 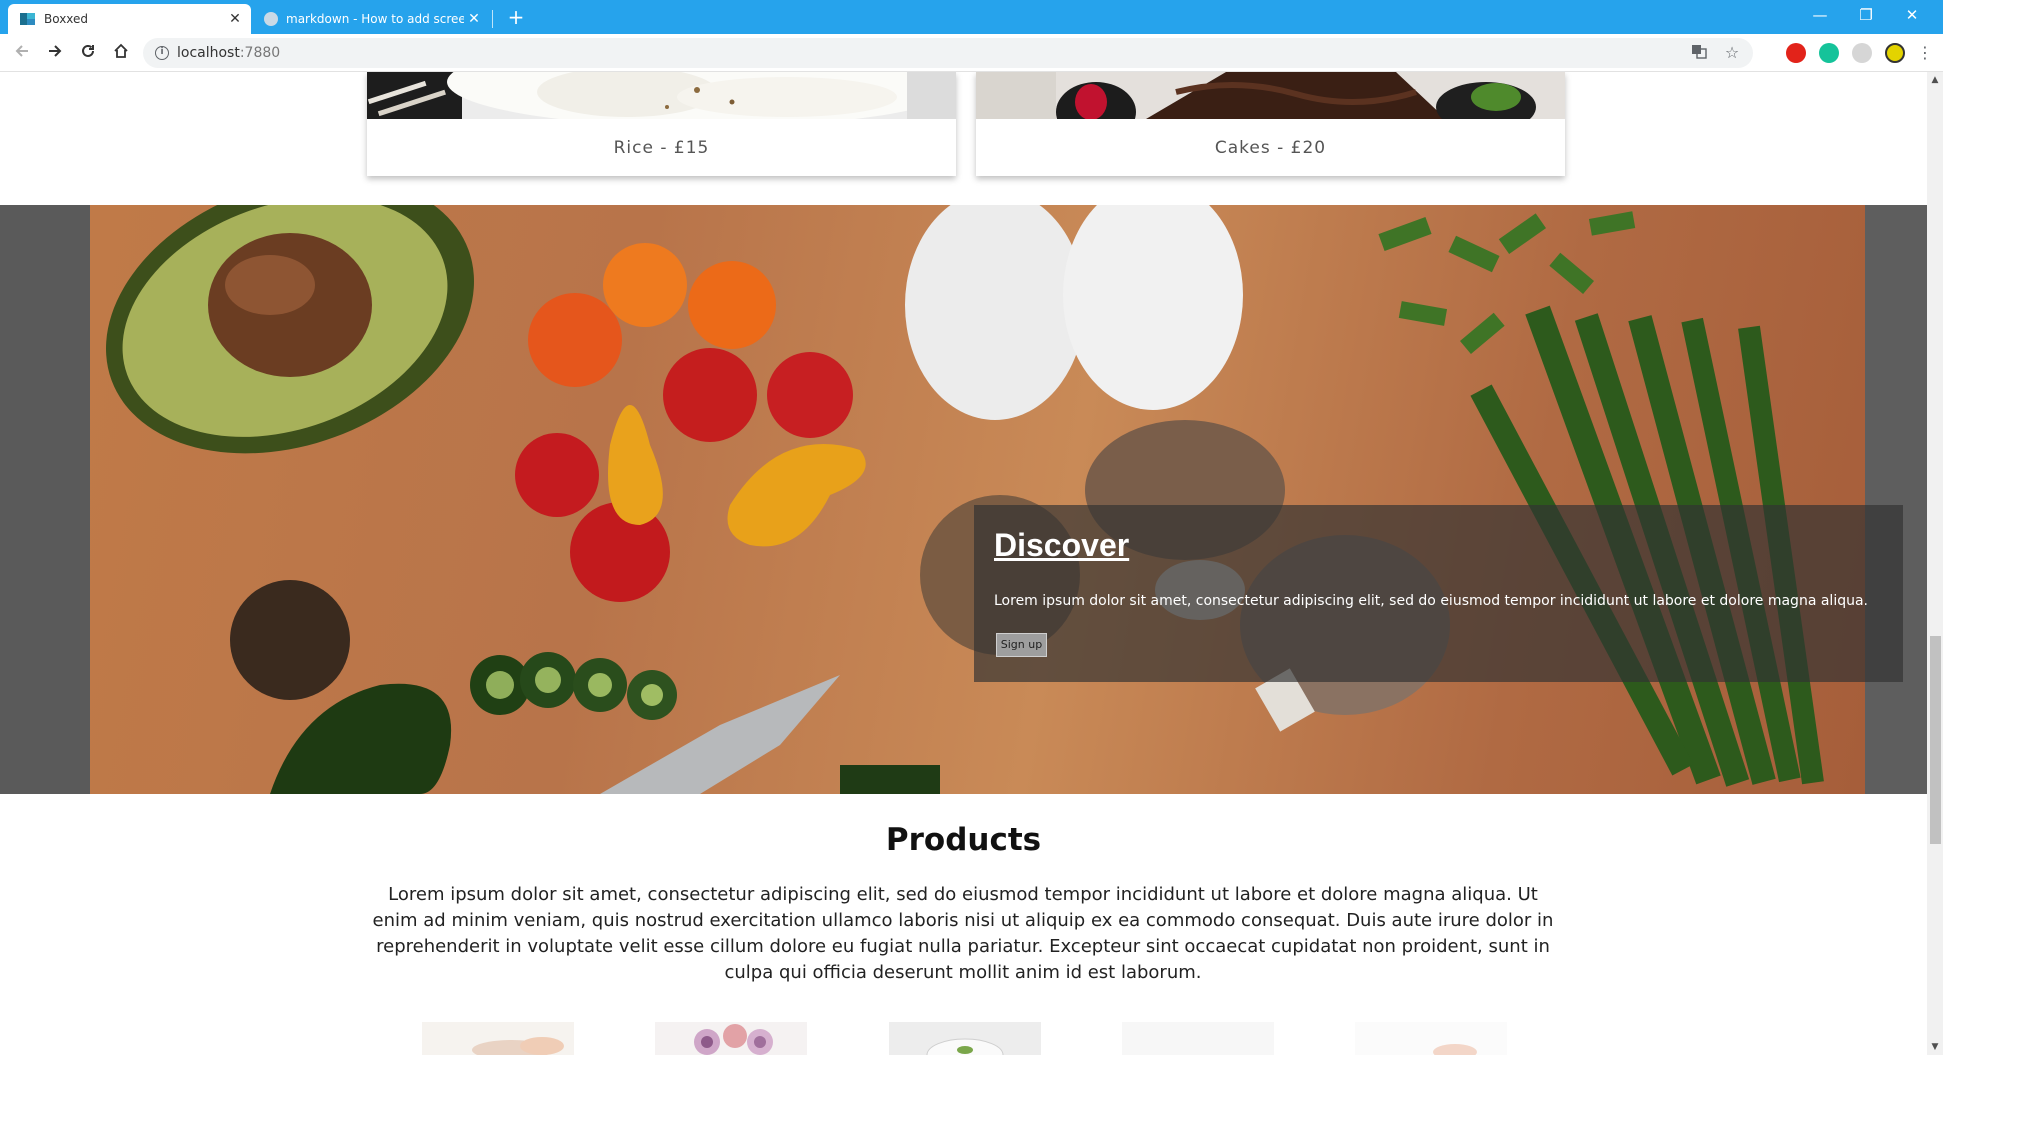 What do you see at coordinates (66, 19) in the screenshot?
I see `tab-title: Boxxed` at bounding box center [66, 19].